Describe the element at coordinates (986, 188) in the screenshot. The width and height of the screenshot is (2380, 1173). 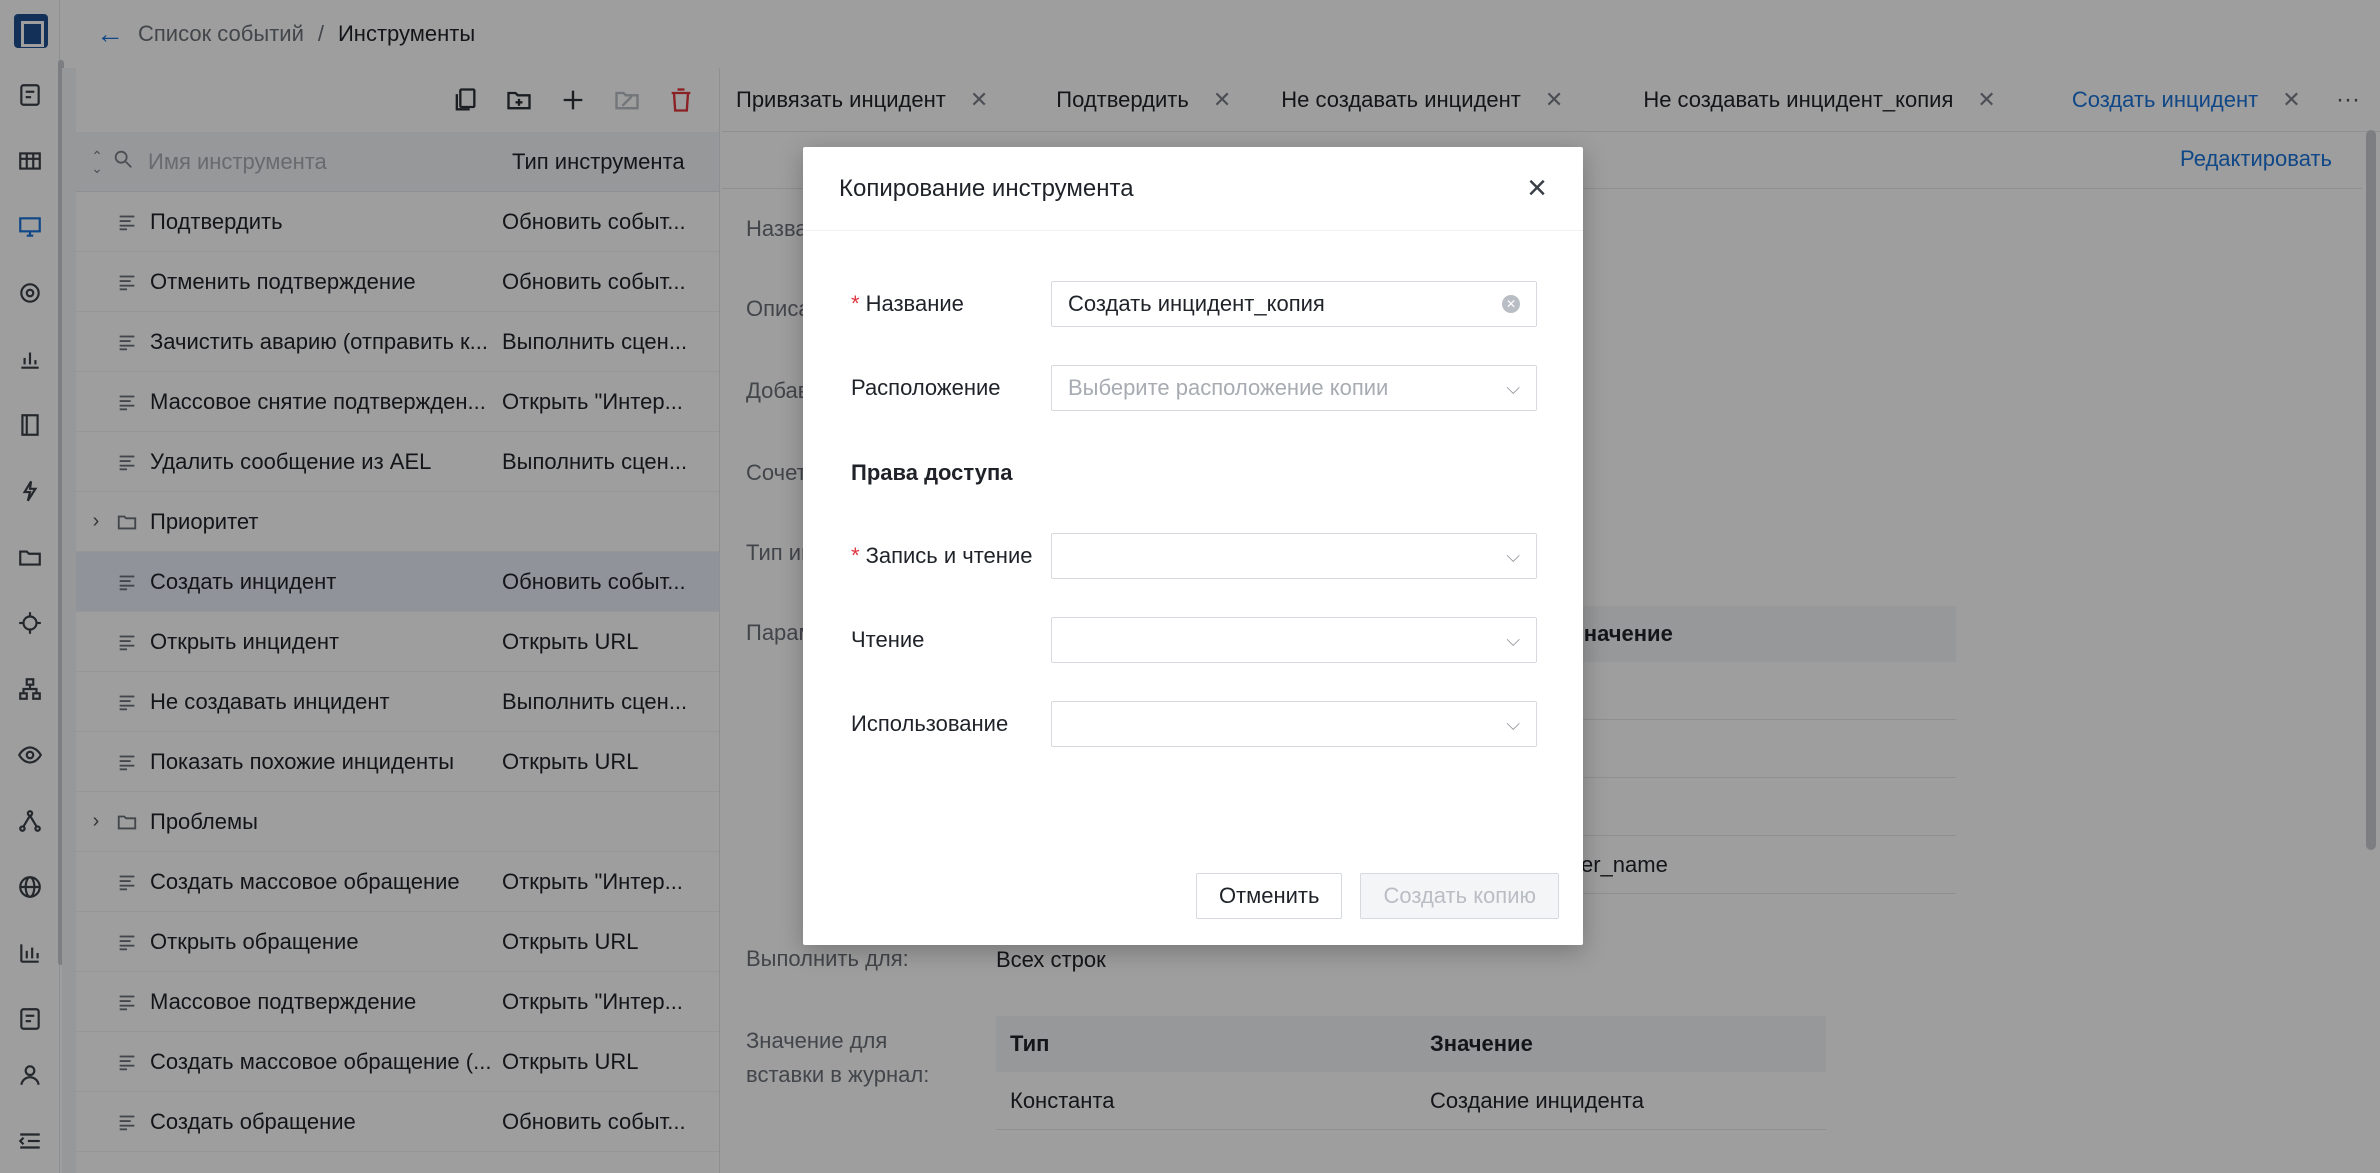
I see `dialog-title: Копирование инструмента` at that location.